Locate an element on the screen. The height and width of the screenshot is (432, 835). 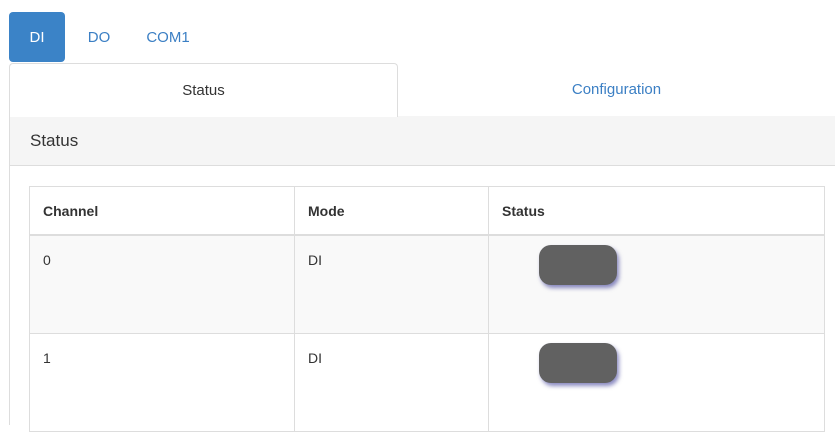
pill-com1: COM1 is located at coordinates (168, 37).